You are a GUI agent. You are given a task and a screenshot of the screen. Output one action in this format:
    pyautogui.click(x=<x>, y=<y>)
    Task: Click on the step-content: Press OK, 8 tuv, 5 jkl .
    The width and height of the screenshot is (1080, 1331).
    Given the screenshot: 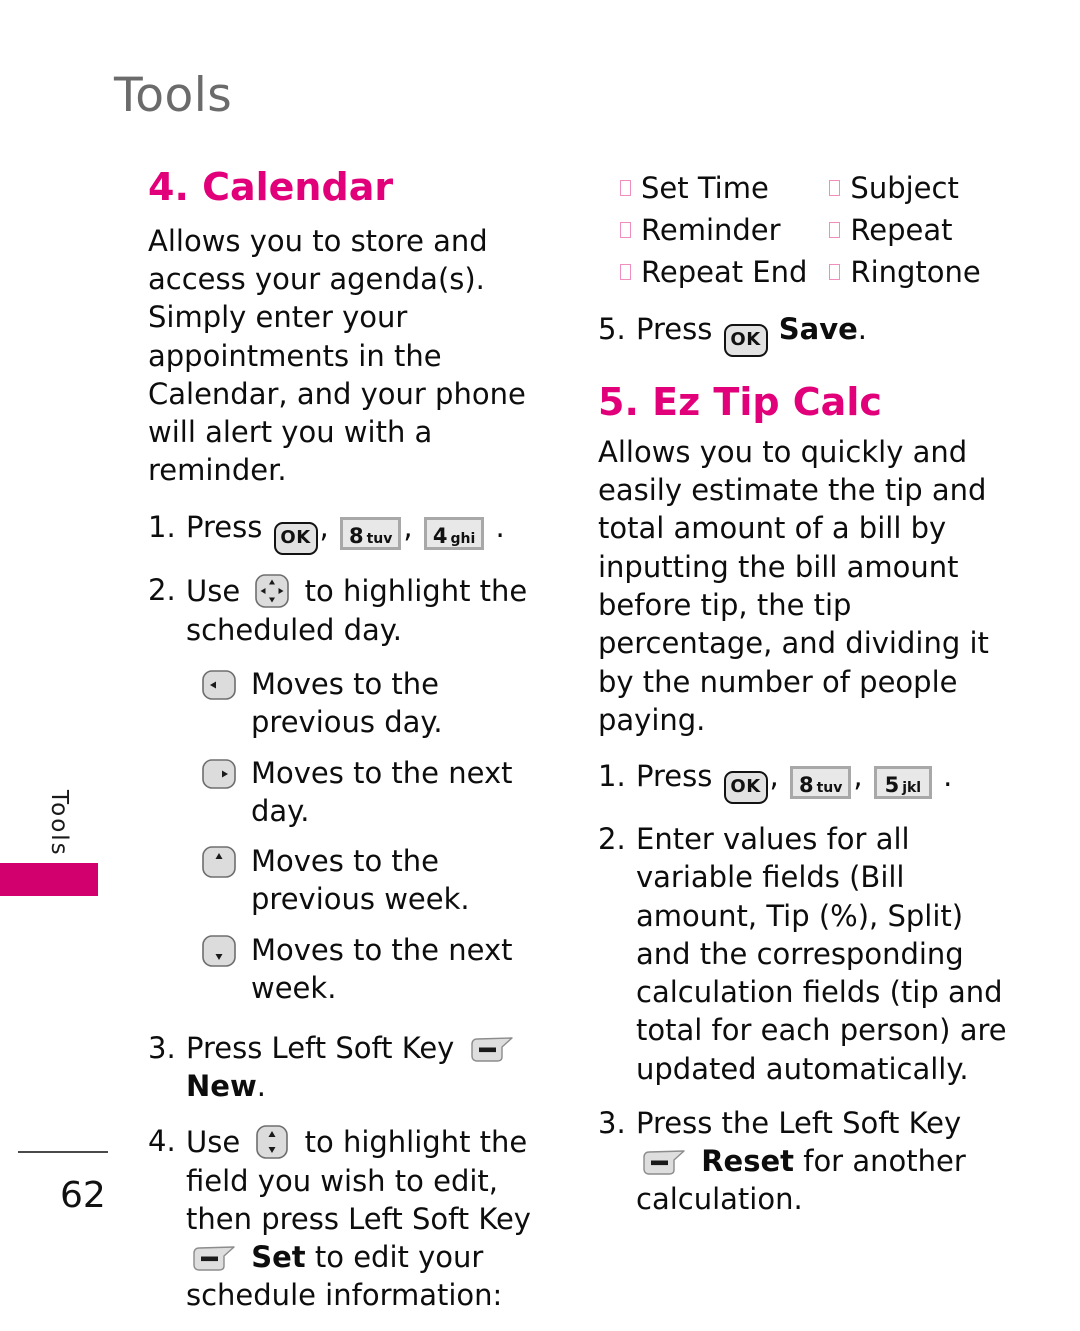 What is the action you would take?
    pyautogui.click(x=829, y=781)
    